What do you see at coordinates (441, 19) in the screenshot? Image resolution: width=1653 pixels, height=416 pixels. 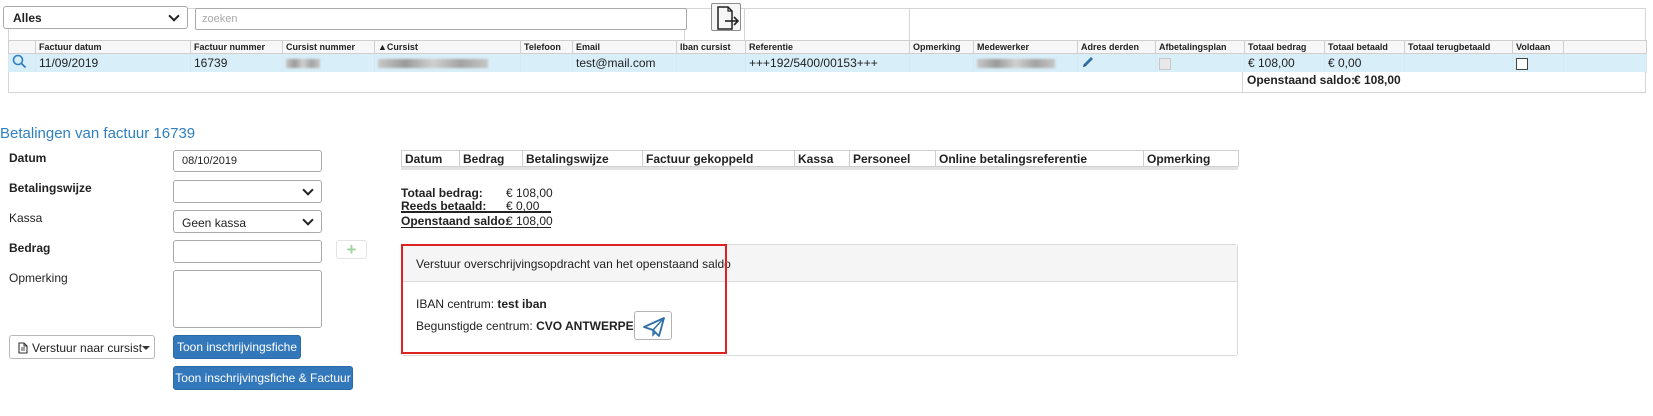 I see `search-input` at bounding box center [441, 19].